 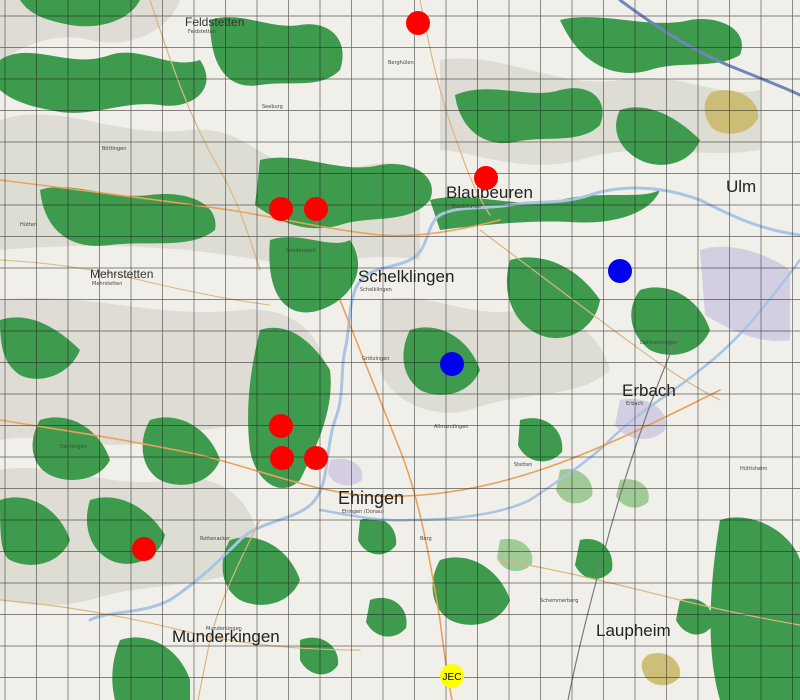 What do you see at coordinates (406, 276) in the screenshot?
I see `place-schelklingen: Schelklingen` at bounding box center [406, 276].